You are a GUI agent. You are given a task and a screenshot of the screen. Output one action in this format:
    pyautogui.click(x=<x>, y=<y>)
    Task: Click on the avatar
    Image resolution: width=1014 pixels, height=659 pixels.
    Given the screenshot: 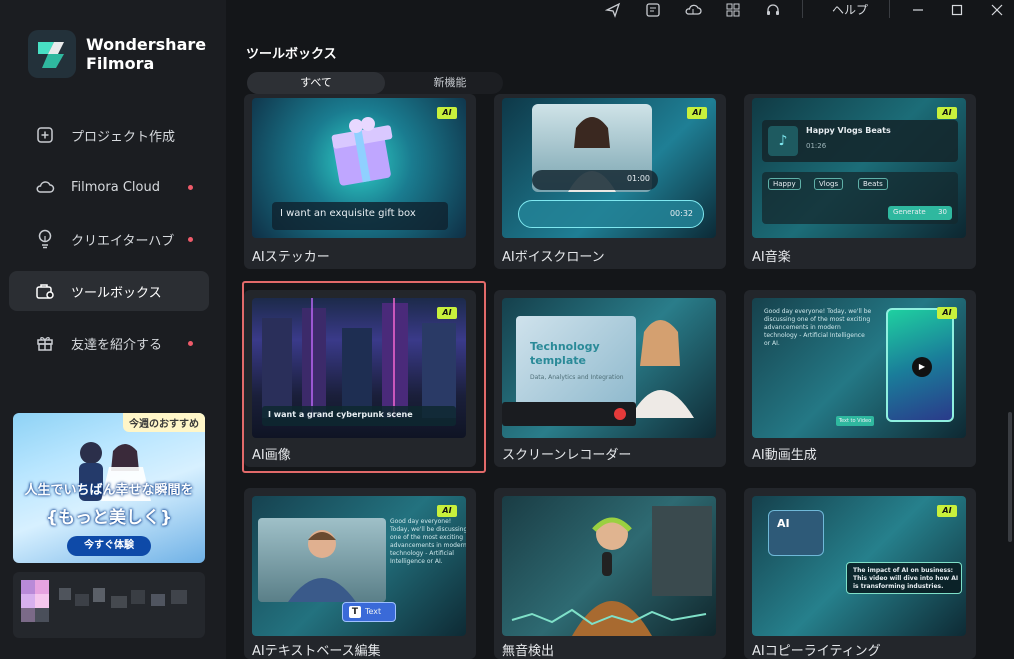 What is the action you would take?
    pyautogui.click(x=28, y=587)
    